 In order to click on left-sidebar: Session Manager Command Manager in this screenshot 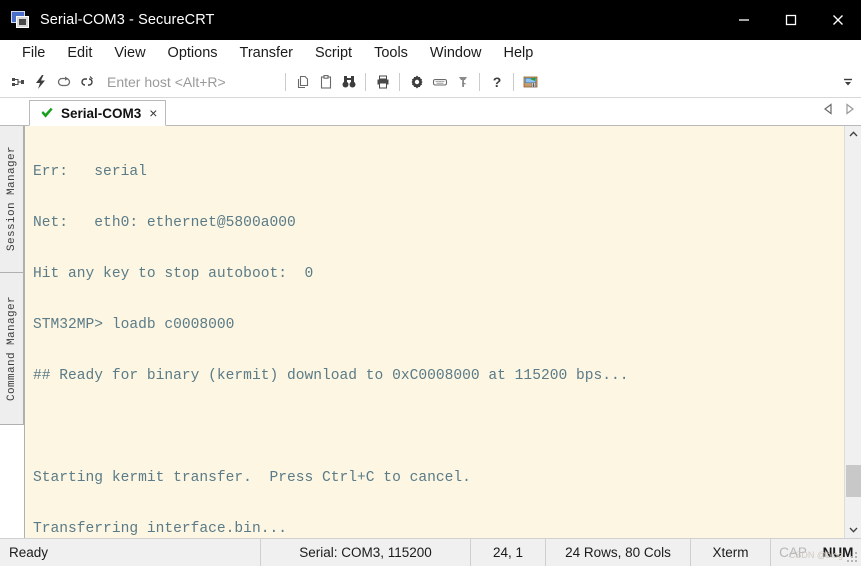, I will do `click(12, 332)`.